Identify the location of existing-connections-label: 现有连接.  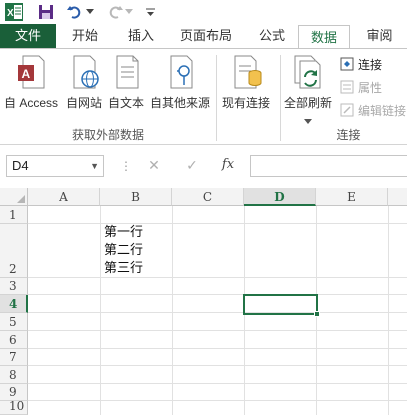
(246, 103).